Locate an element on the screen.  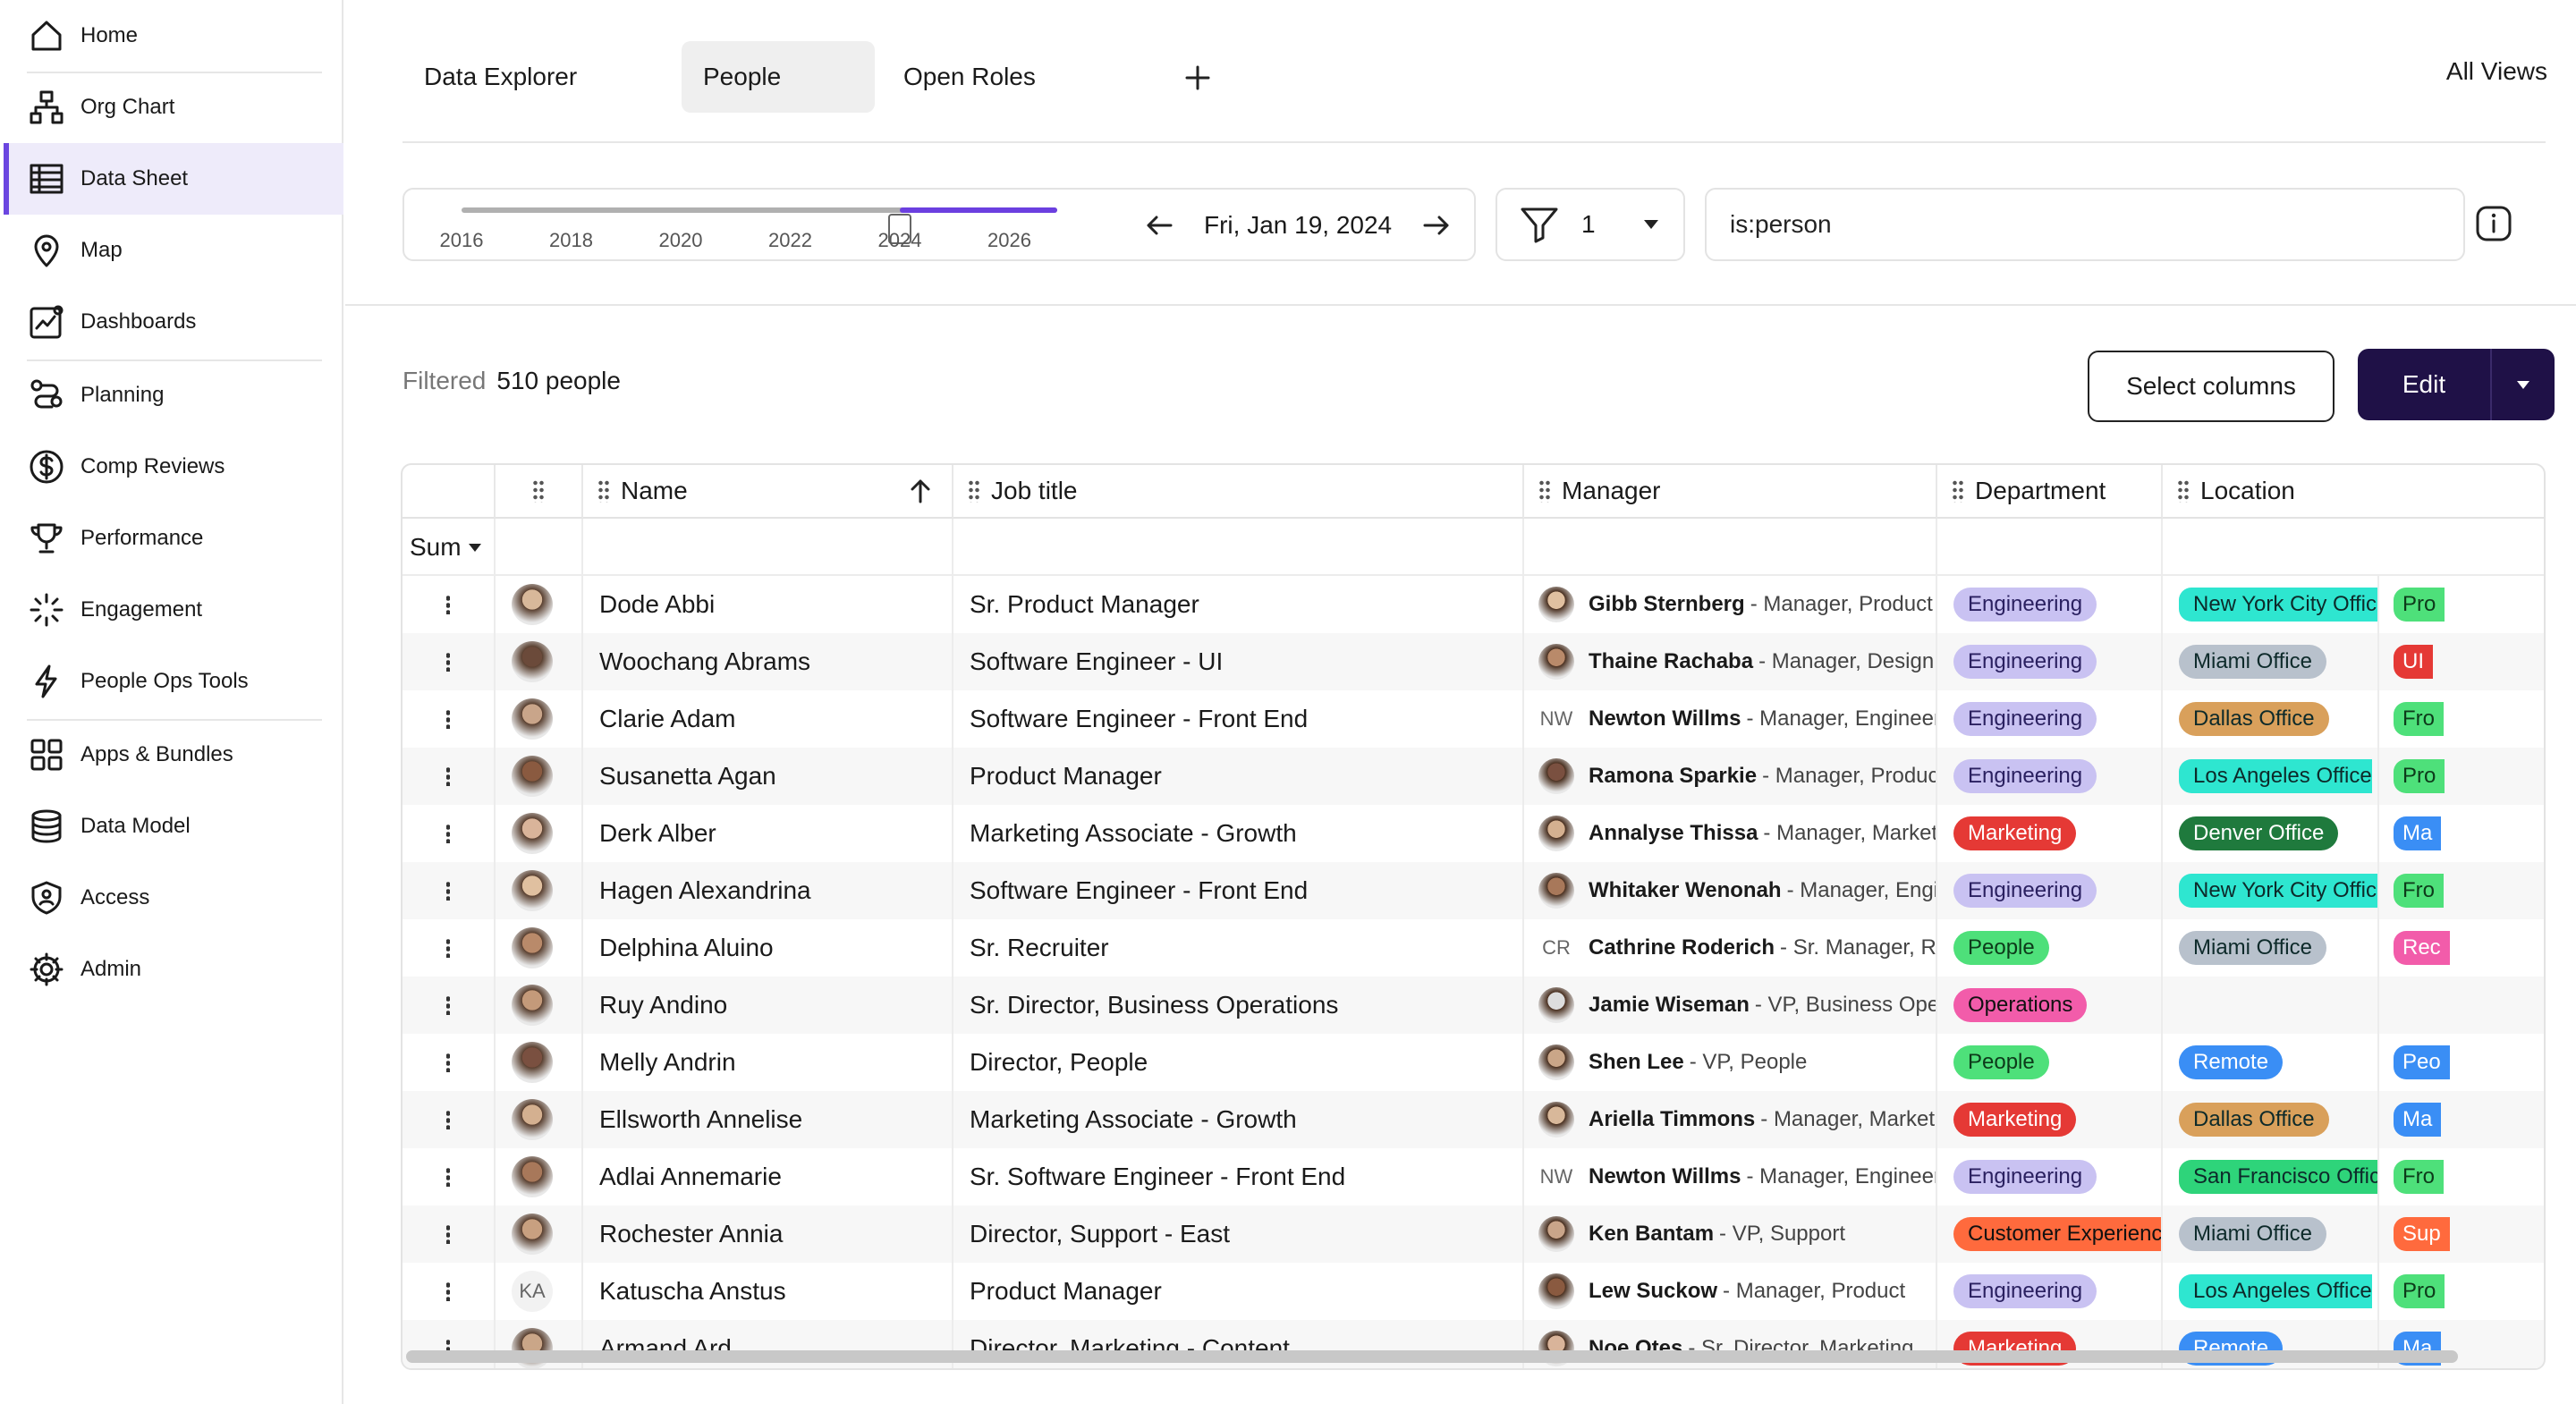
current-date: Fri, Jan 19, 2024 is located at coordinates (1298, 226).